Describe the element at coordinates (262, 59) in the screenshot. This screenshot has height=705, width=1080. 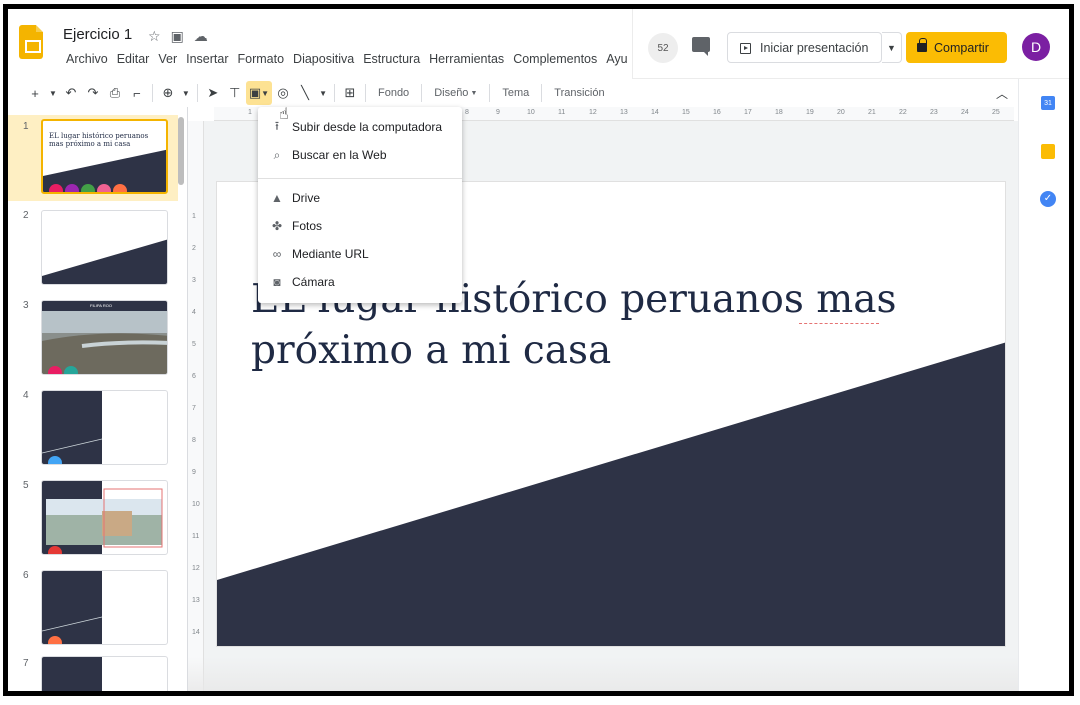
I see `menu-formato: Formato` at that location.